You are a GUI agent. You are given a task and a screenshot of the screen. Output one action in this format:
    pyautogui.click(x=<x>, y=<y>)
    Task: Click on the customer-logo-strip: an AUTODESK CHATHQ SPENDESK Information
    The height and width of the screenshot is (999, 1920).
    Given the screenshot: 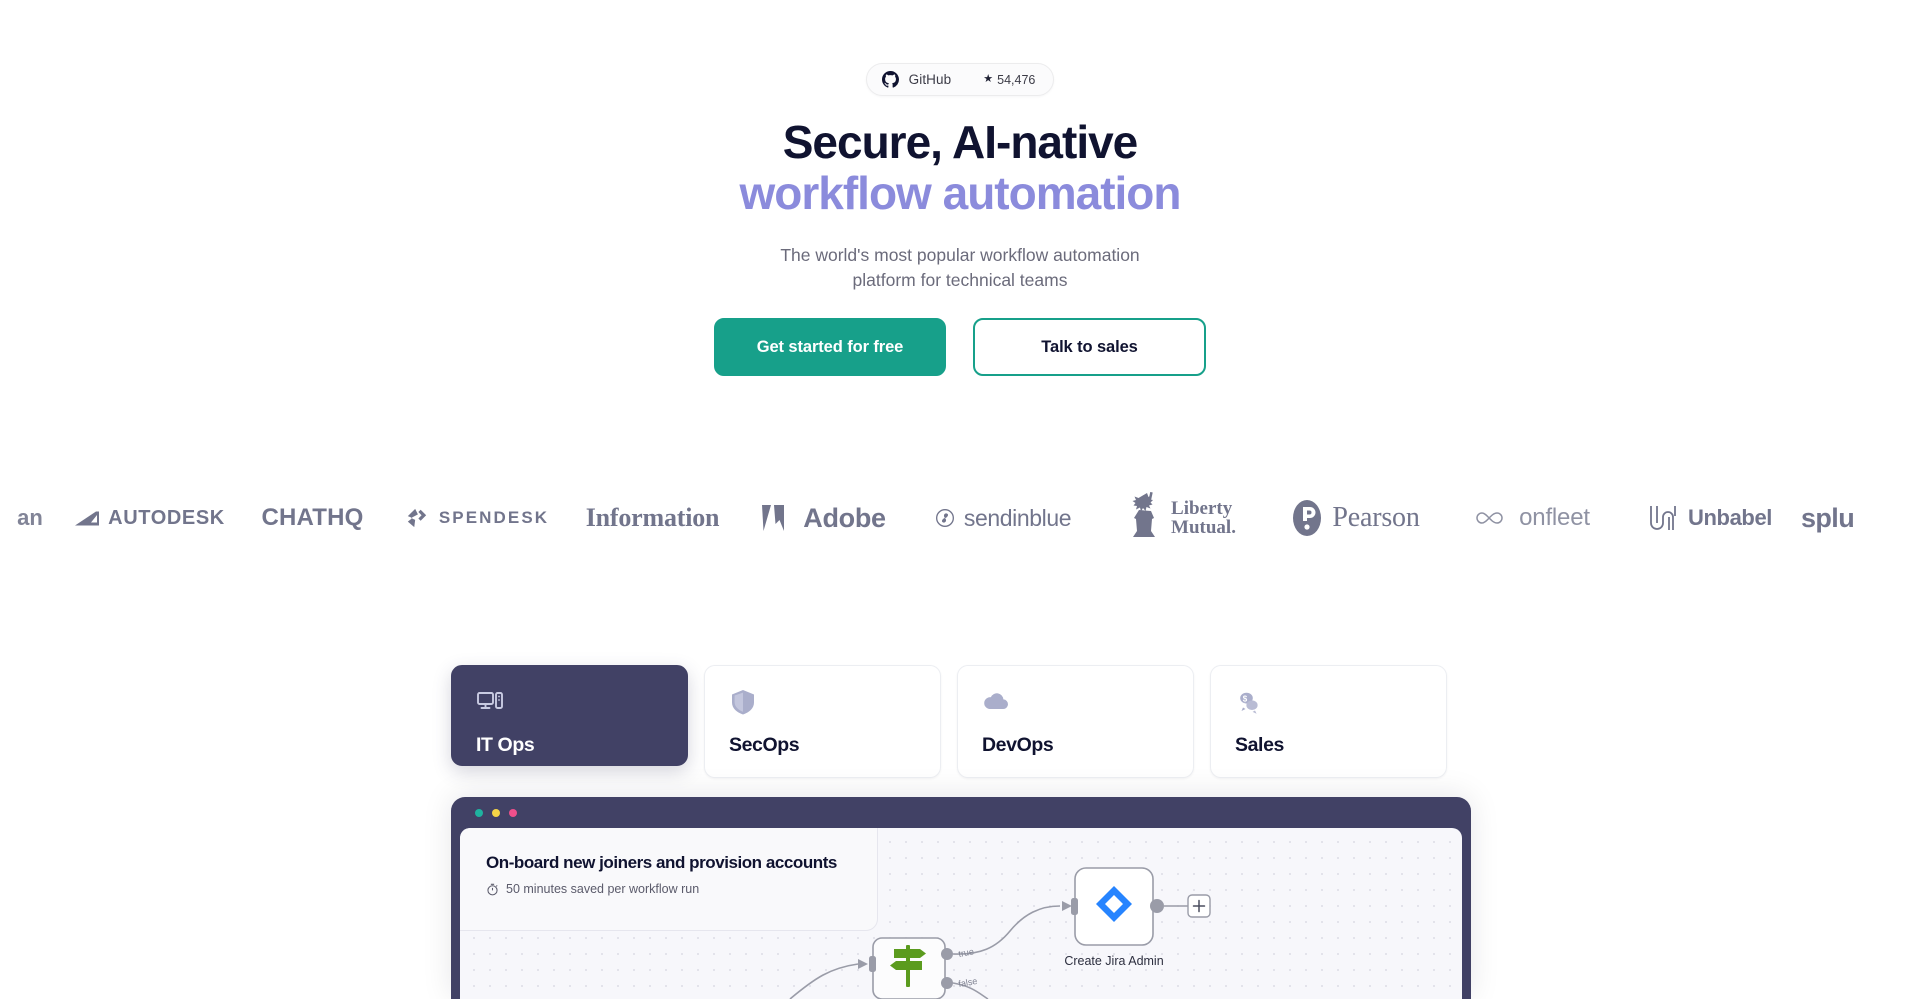 What is the action you would take?
    pyautogui.click(x=960, y=518)
    